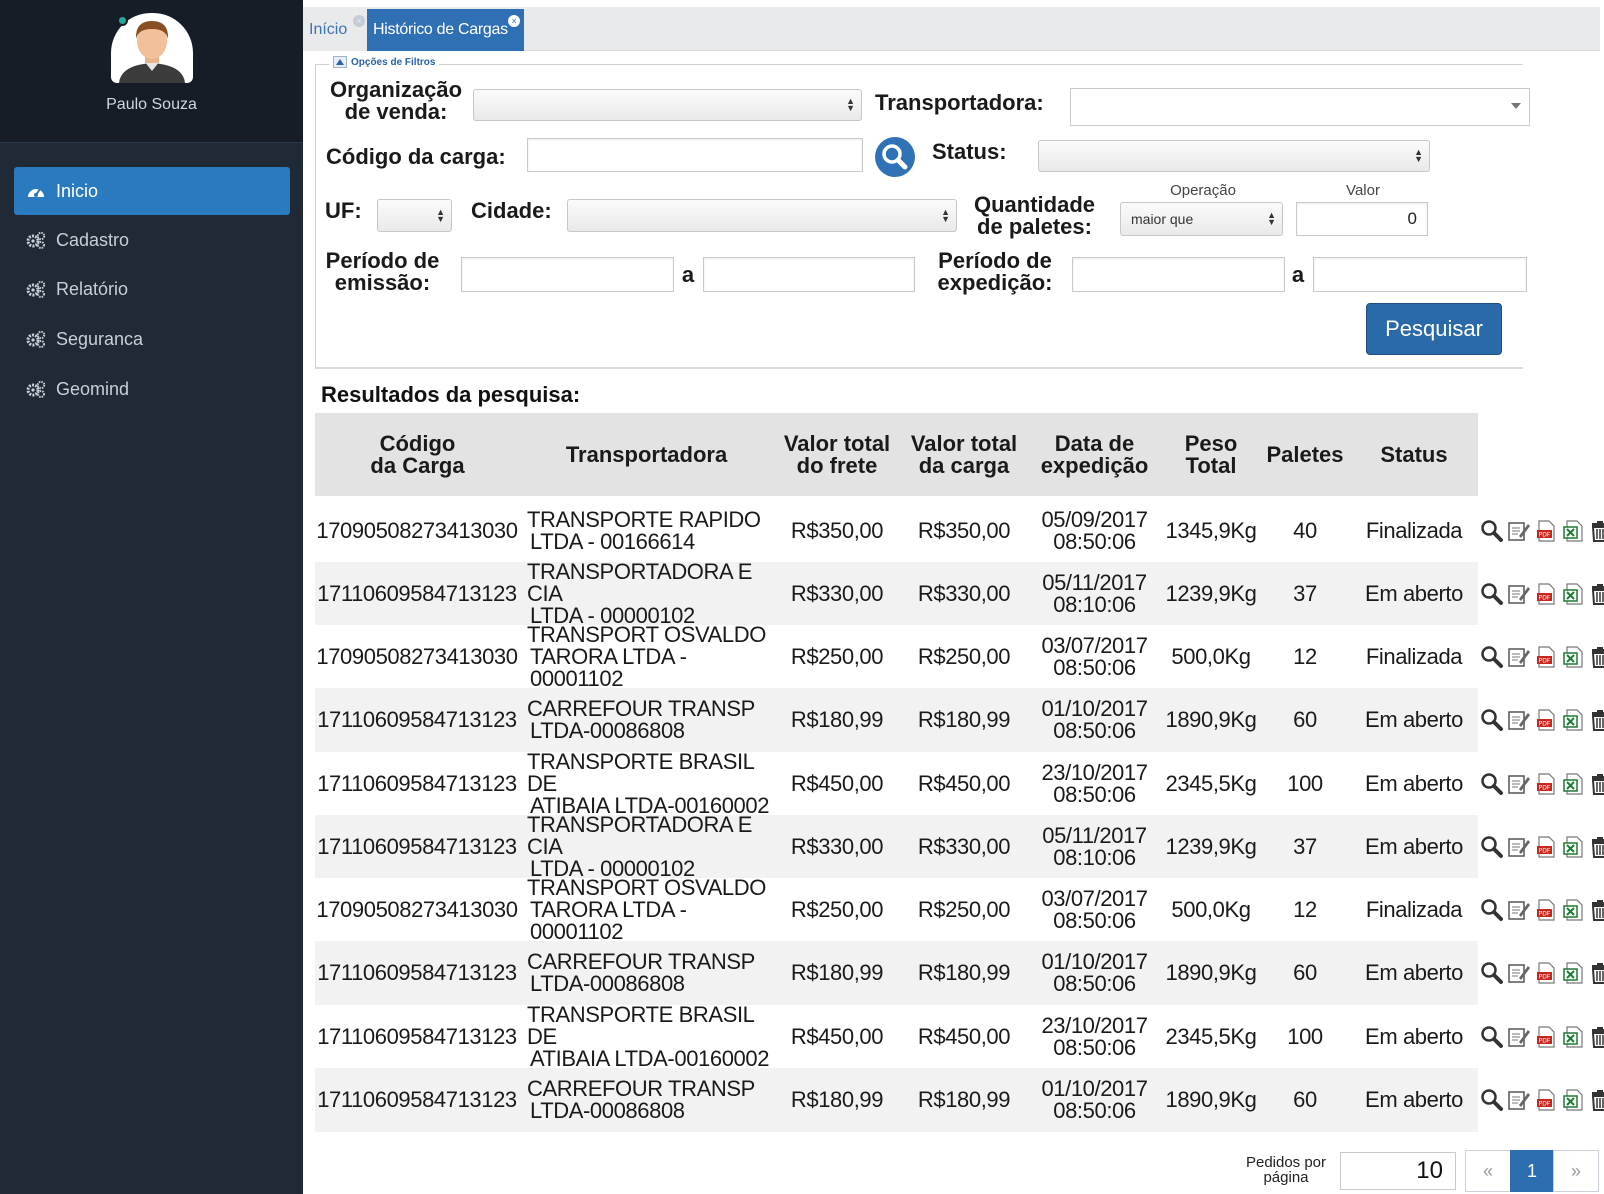 The width and height of the screenshot is (1604, 1194). I want to click on pesquisar-button: Pesquisar, so click(1434, 329).